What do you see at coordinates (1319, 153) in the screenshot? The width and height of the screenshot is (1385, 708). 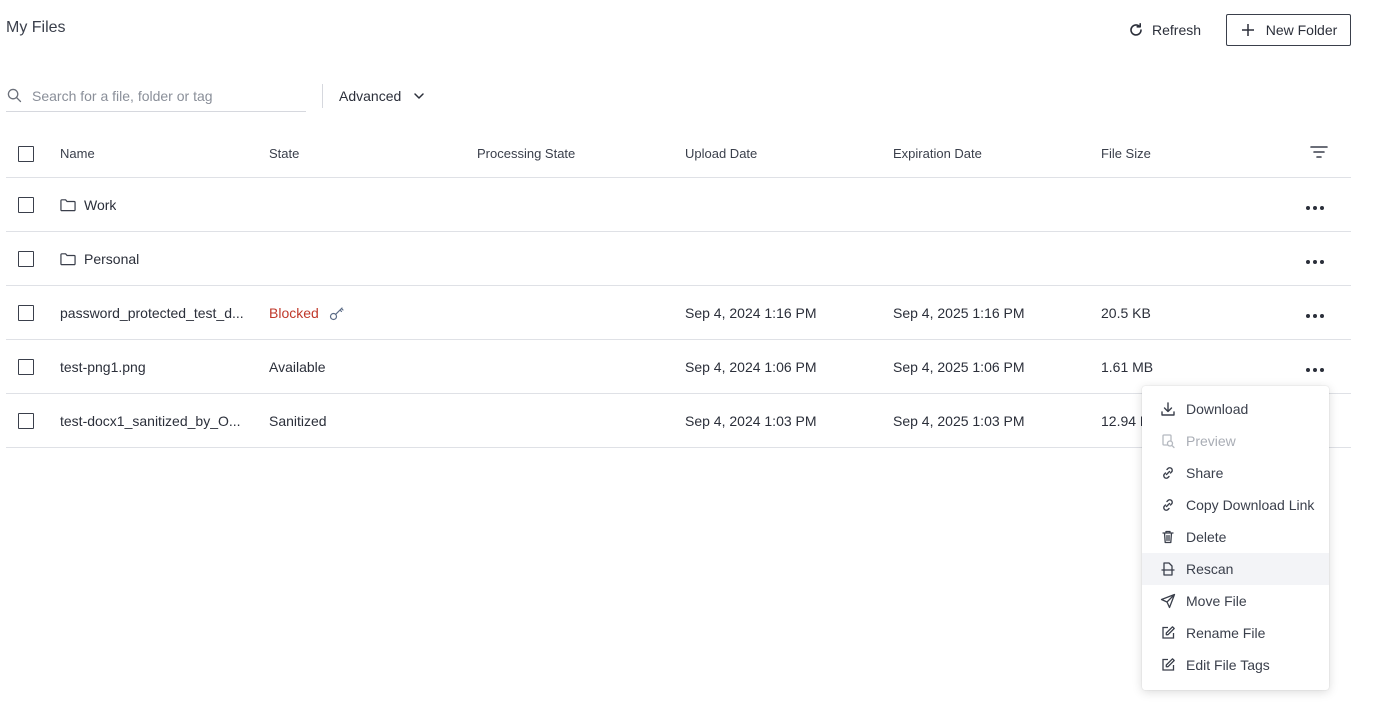 I see `filter-columns-icon` at bounding box center [1319, 153].